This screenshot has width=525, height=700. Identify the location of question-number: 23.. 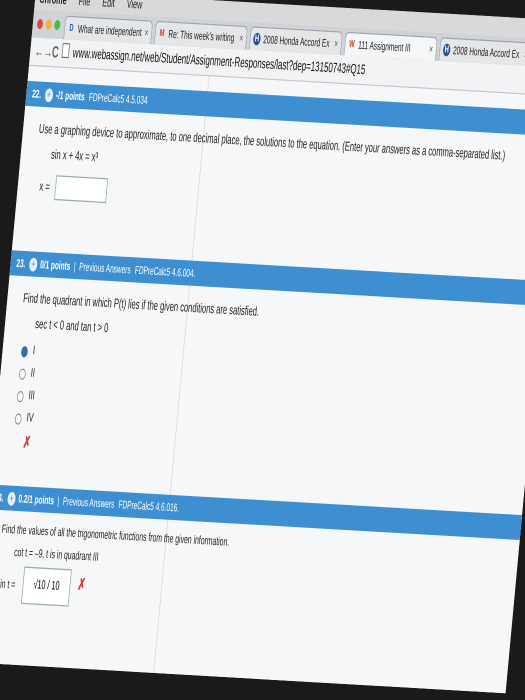
(21, 263).